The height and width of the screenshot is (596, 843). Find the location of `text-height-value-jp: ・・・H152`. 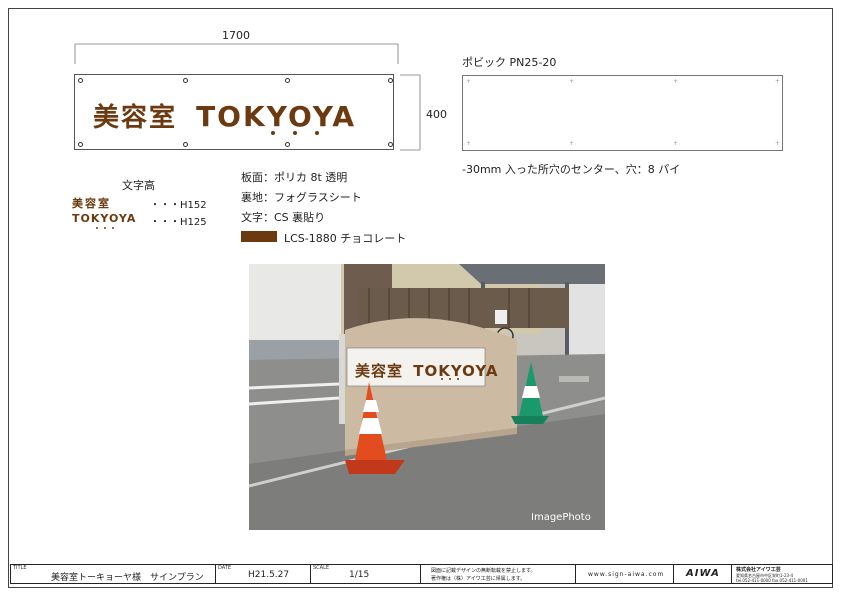

text-height-value-jp: ・・・H152 is located at coordinates (178, 205).